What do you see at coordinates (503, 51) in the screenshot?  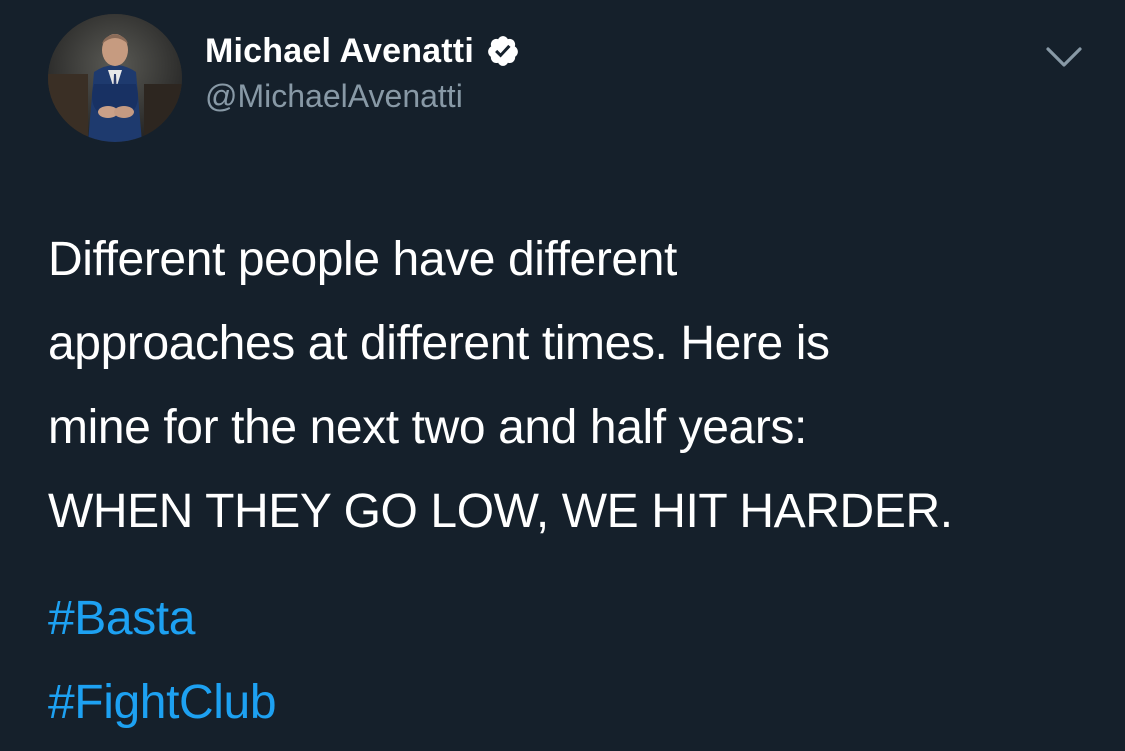 I see `verified-badge-icon` at bounding box center [503, 51].